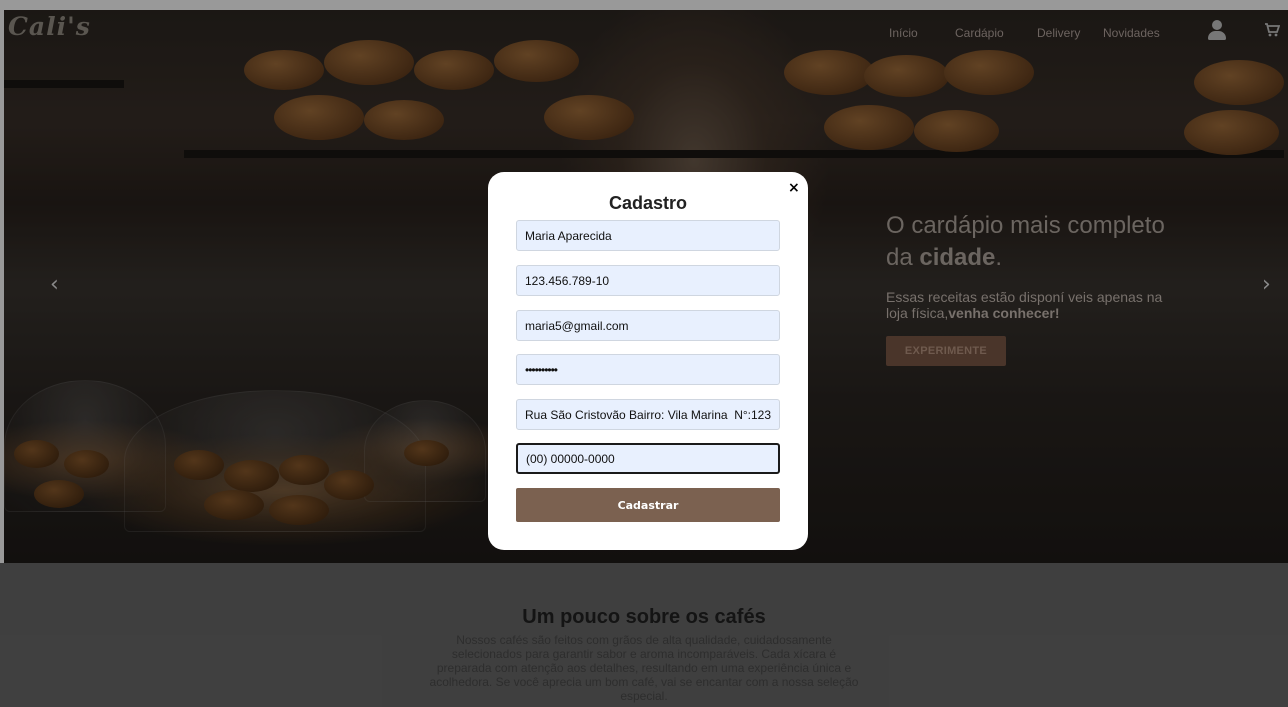 This screenshot has width=1288, height=707. Describe the element at coordinates (648, 235) in the screenshot. I see `name-field` at that location.